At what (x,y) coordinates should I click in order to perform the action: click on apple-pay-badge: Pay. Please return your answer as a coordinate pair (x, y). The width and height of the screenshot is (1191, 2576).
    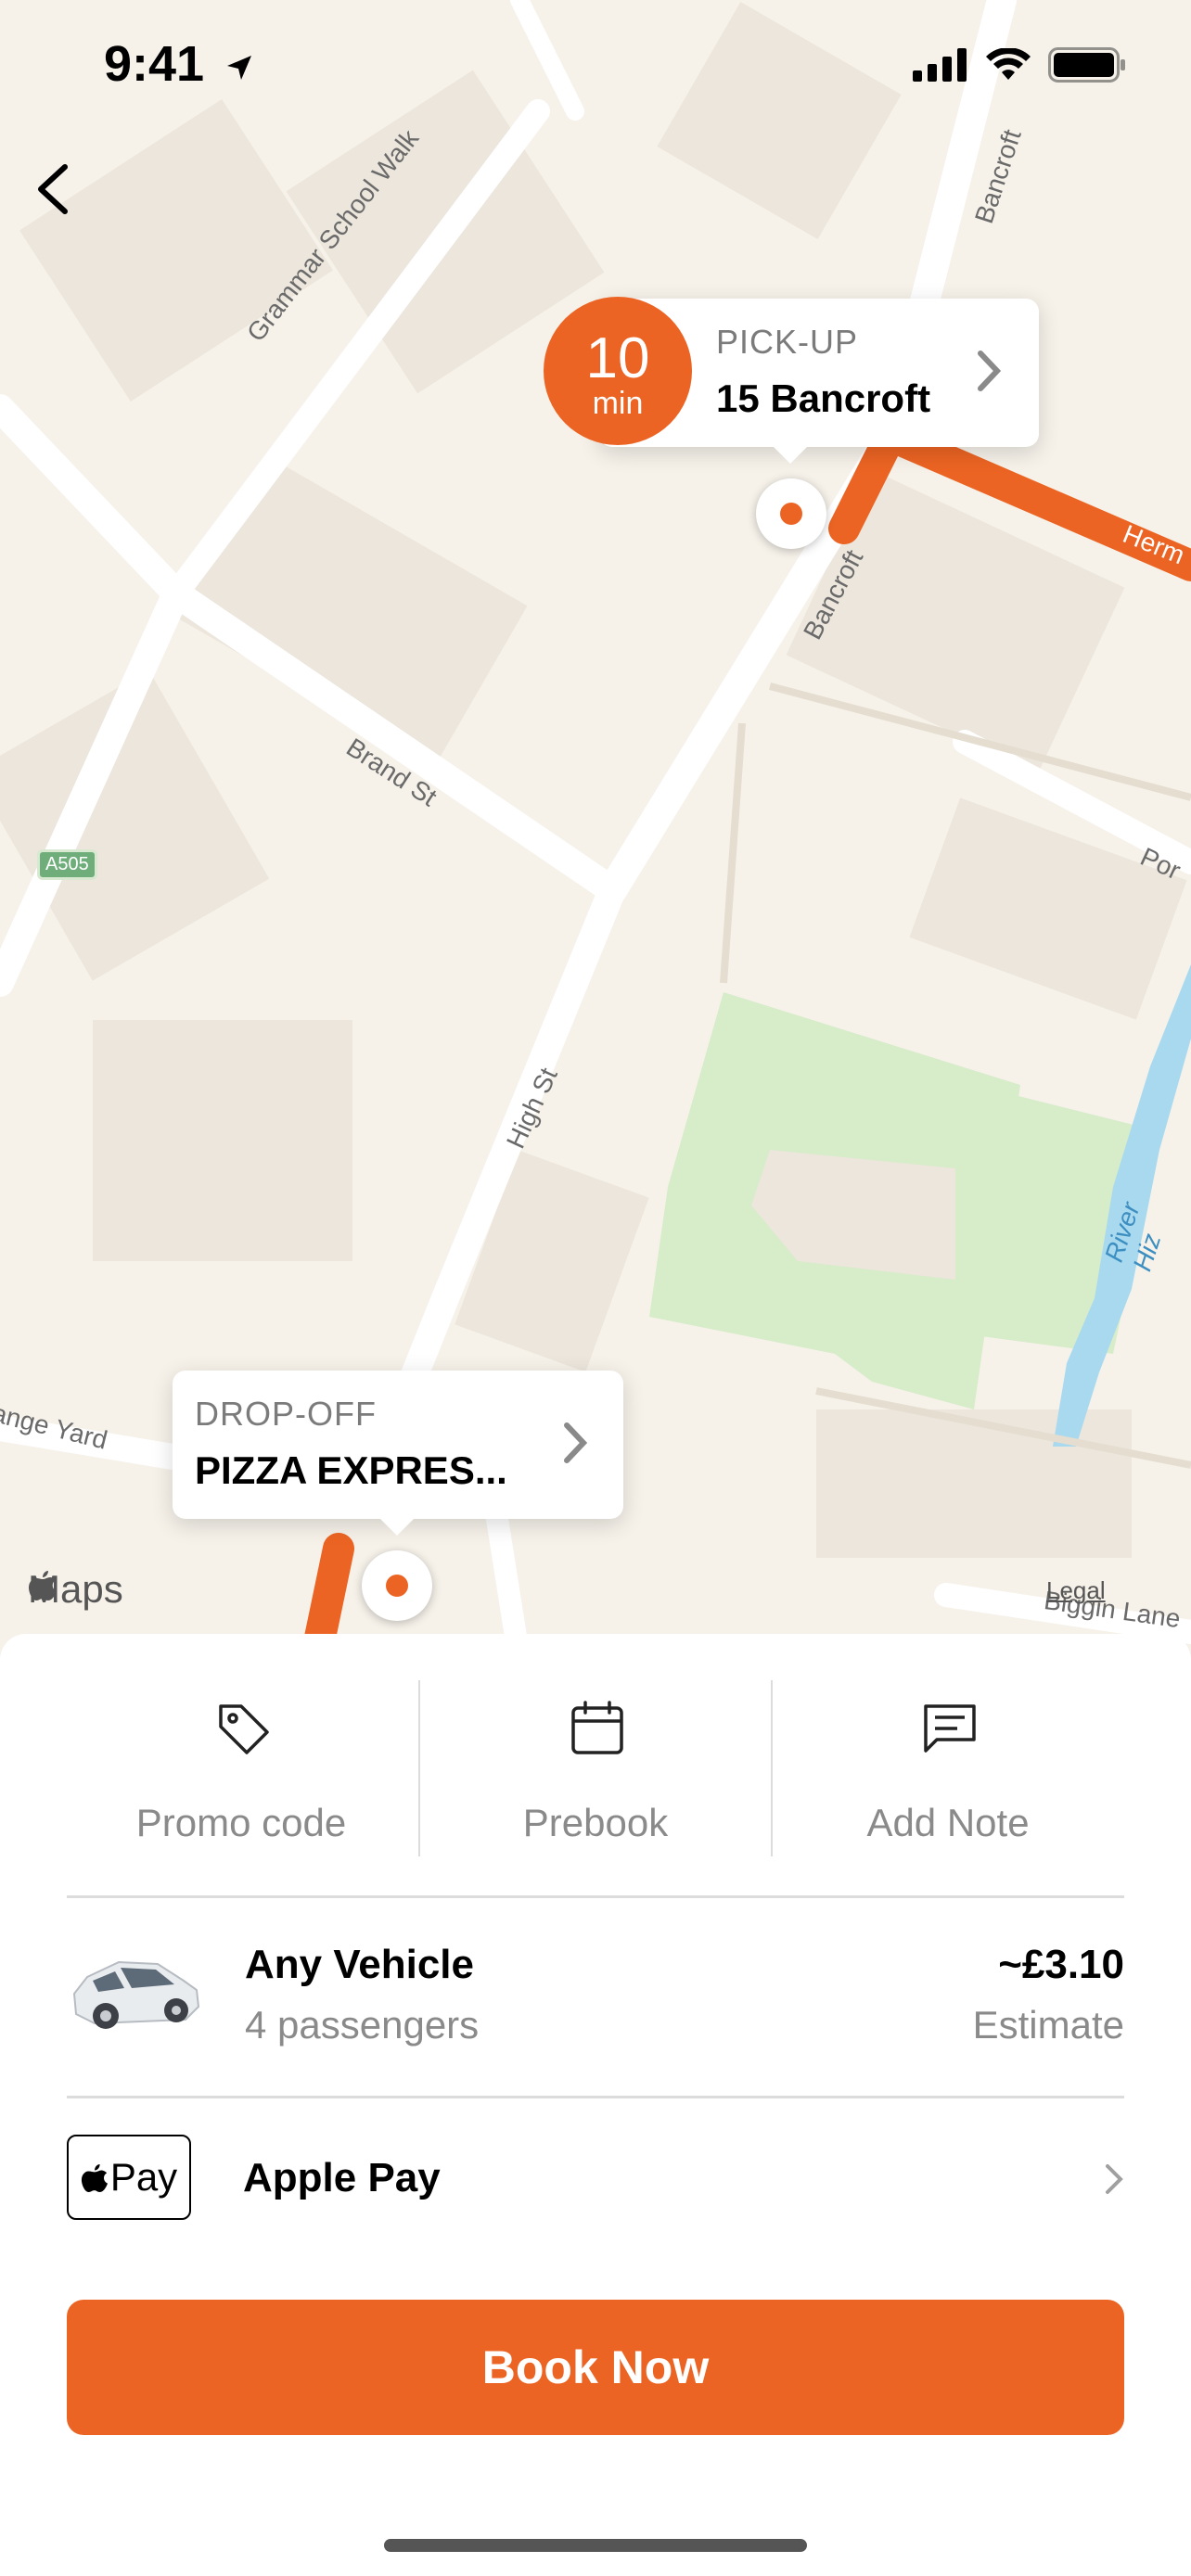
    Looking at the image, I should click on (129, 2178).